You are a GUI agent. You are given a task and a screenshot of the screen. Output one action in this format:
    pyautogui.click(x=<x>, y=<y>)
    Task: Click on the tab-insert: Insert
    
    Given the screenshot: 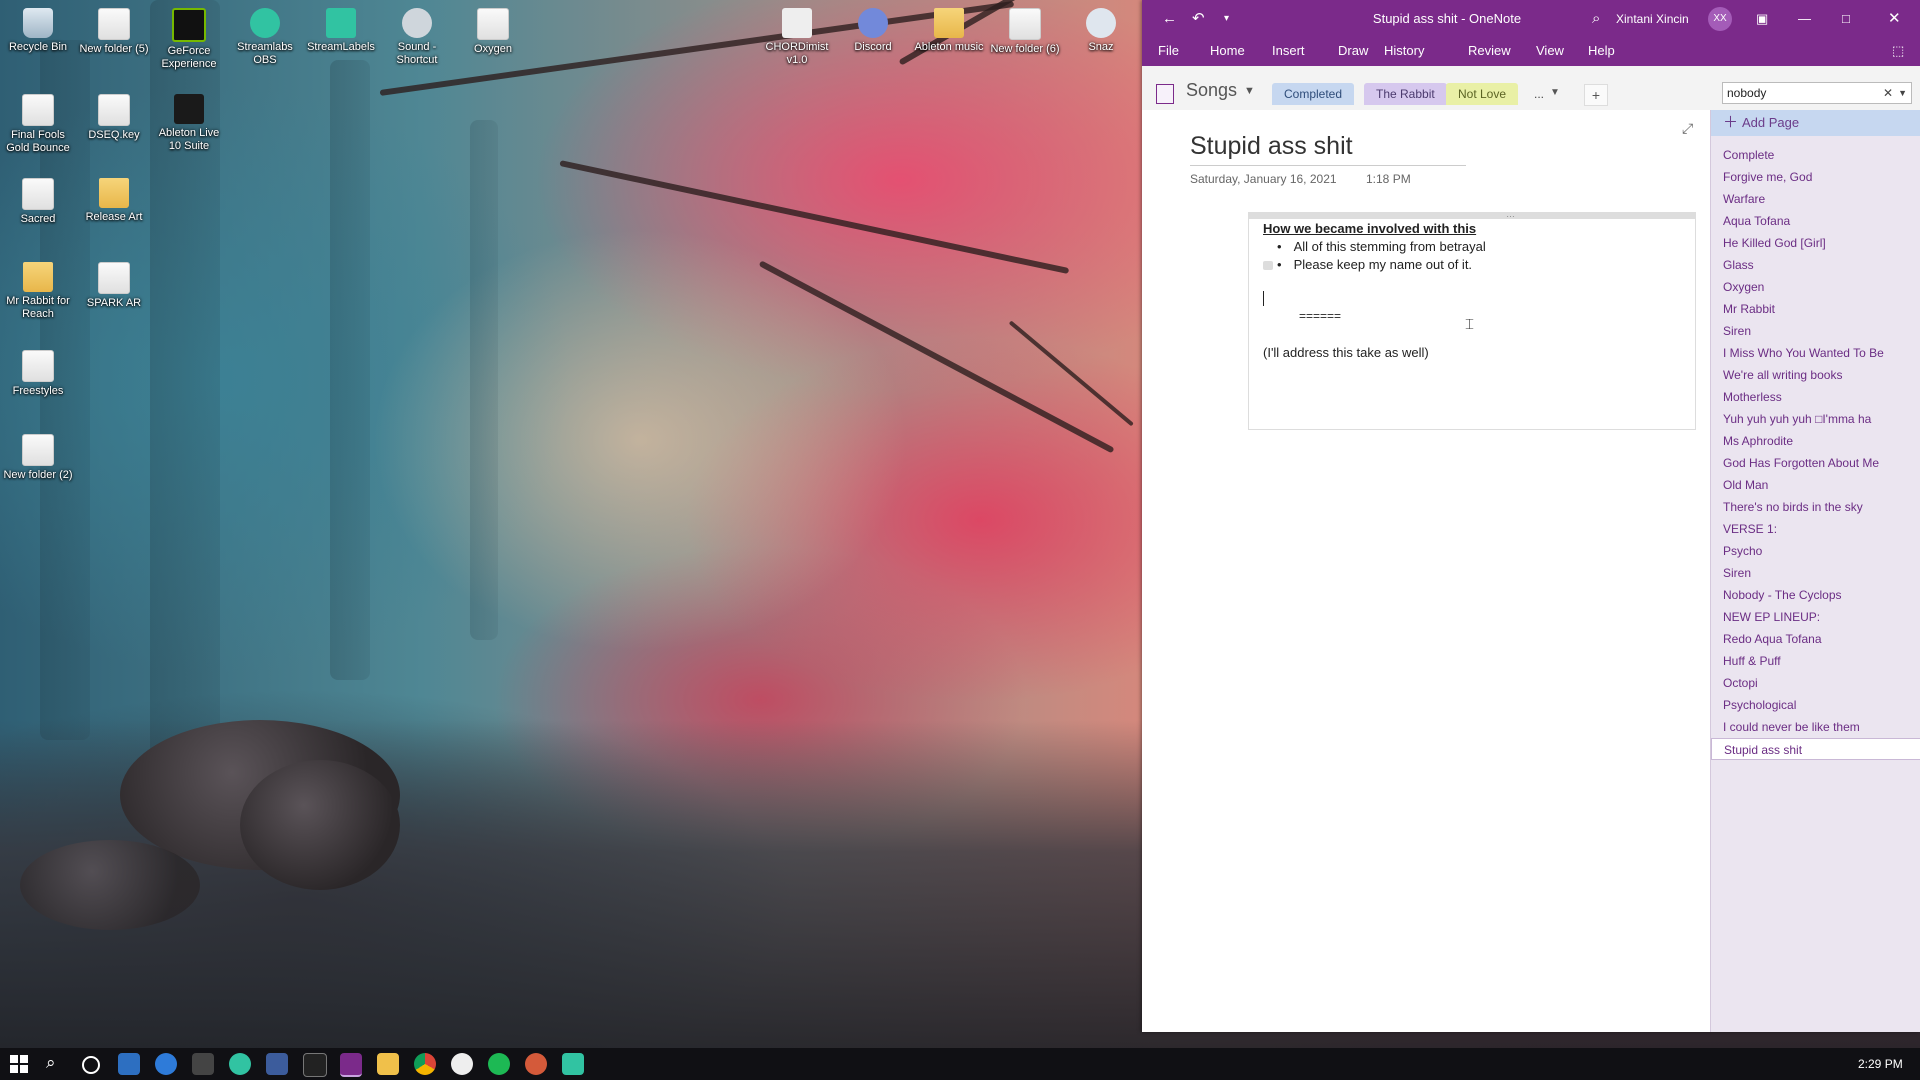 What is the action you would take?
    pyautogui.click(x=1288, y=51)
    